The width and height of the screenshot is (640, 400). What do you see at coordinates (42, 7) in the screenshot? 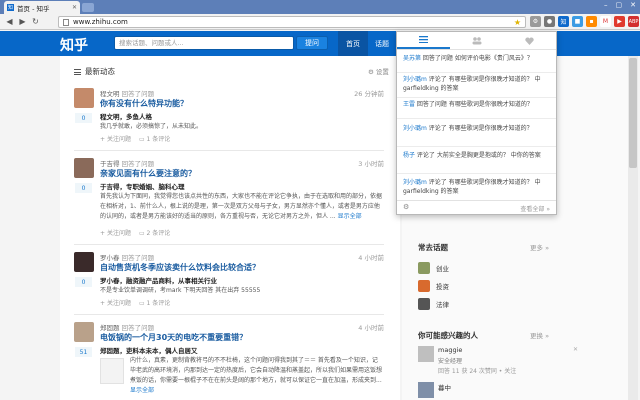
I see `browser-tab: 知 首页 - 知乎 ✕` at bounding box center [42, 7].